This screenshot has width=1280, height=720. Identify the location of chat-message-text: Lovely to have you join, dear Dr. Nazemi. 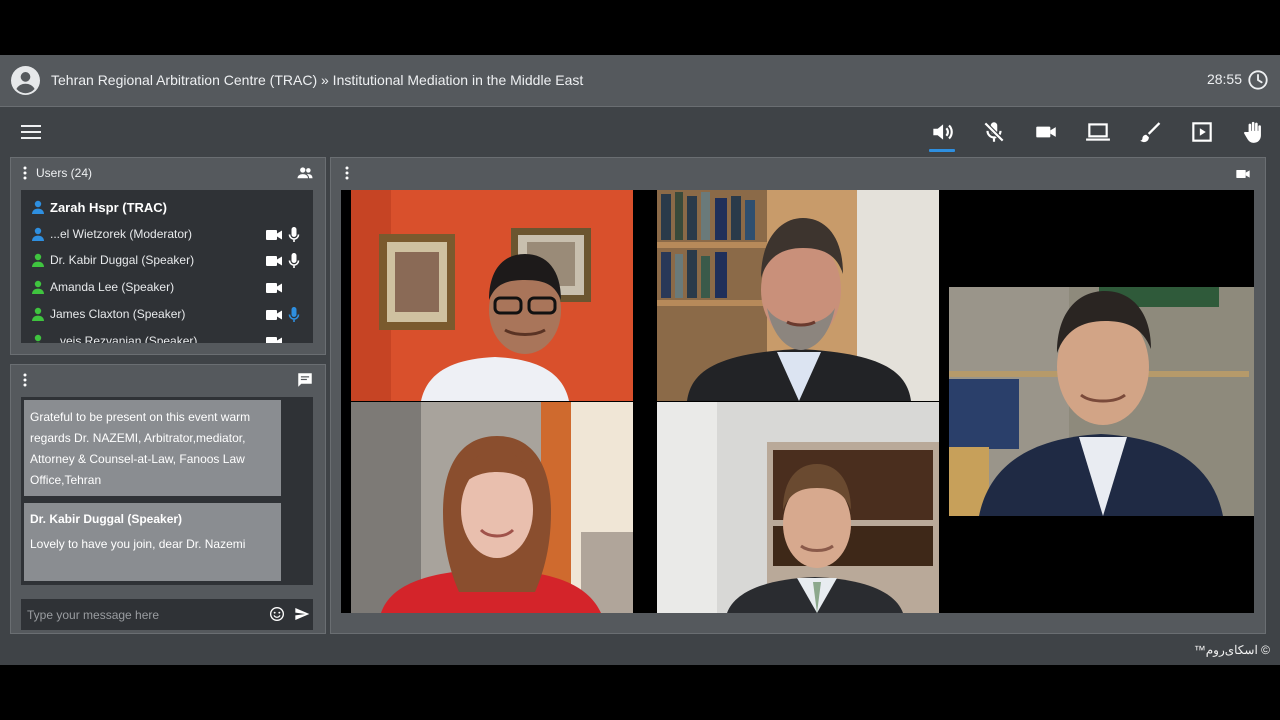
(138, 544).